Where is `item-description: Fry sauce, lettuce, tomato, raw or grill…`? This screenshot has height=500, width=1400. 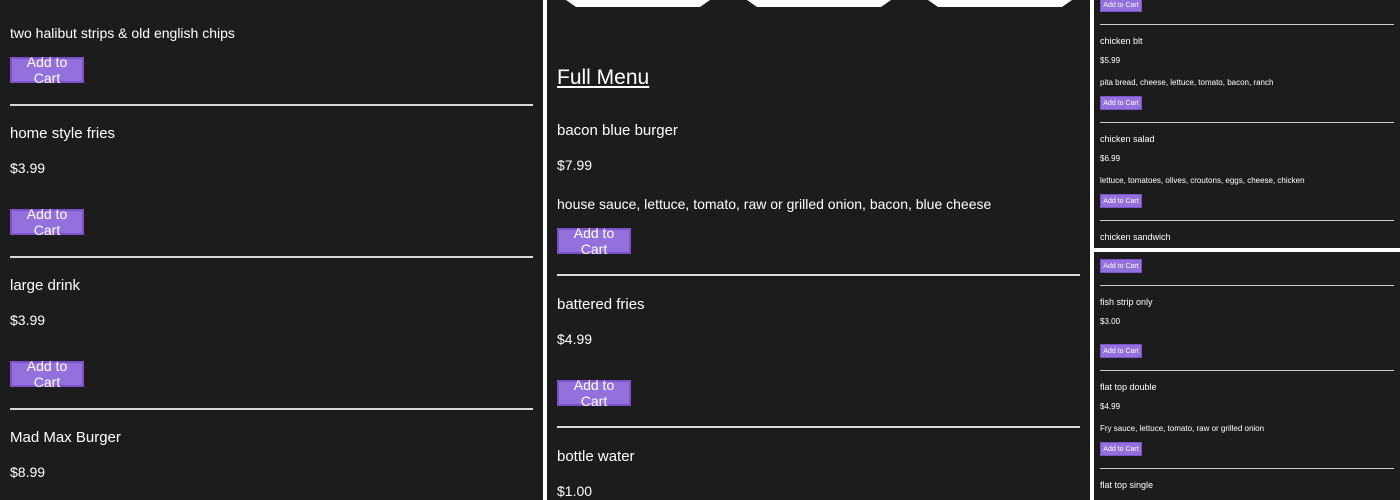
item-description: Fry sauce, lettuce, tomato, raw or grill… is located at coordinates (1182, 428).